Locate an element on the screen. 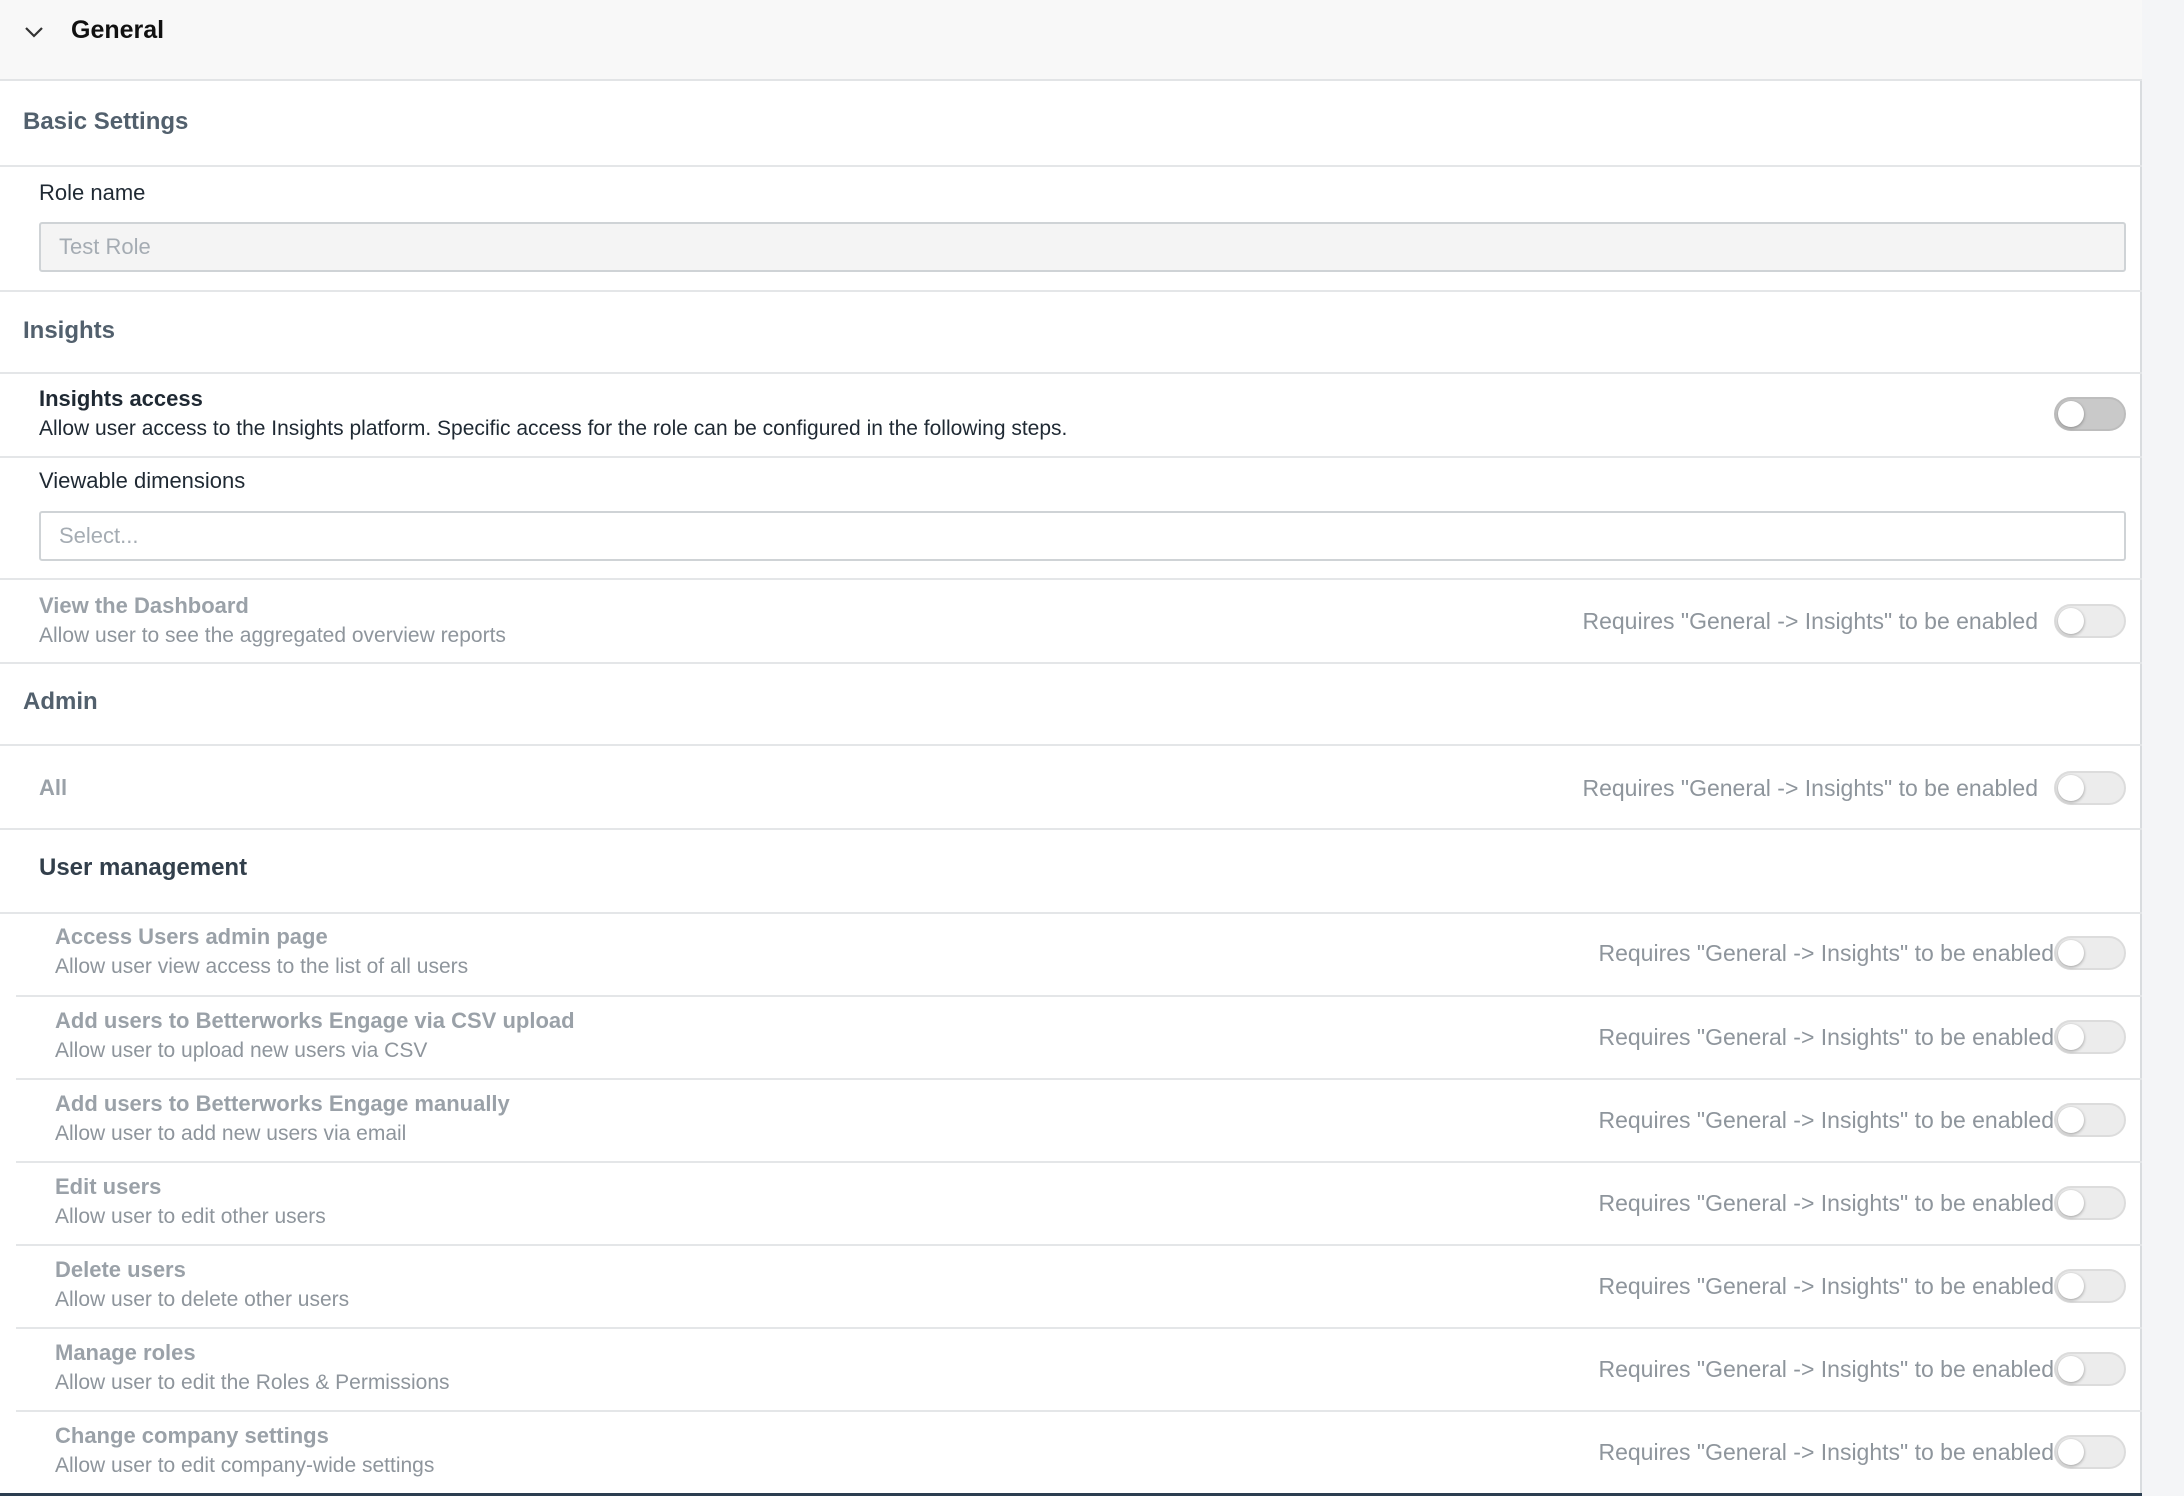 This screenshot has width=2184, height=1496. insights-heading: Insights is located at coordinates (1071, 333).